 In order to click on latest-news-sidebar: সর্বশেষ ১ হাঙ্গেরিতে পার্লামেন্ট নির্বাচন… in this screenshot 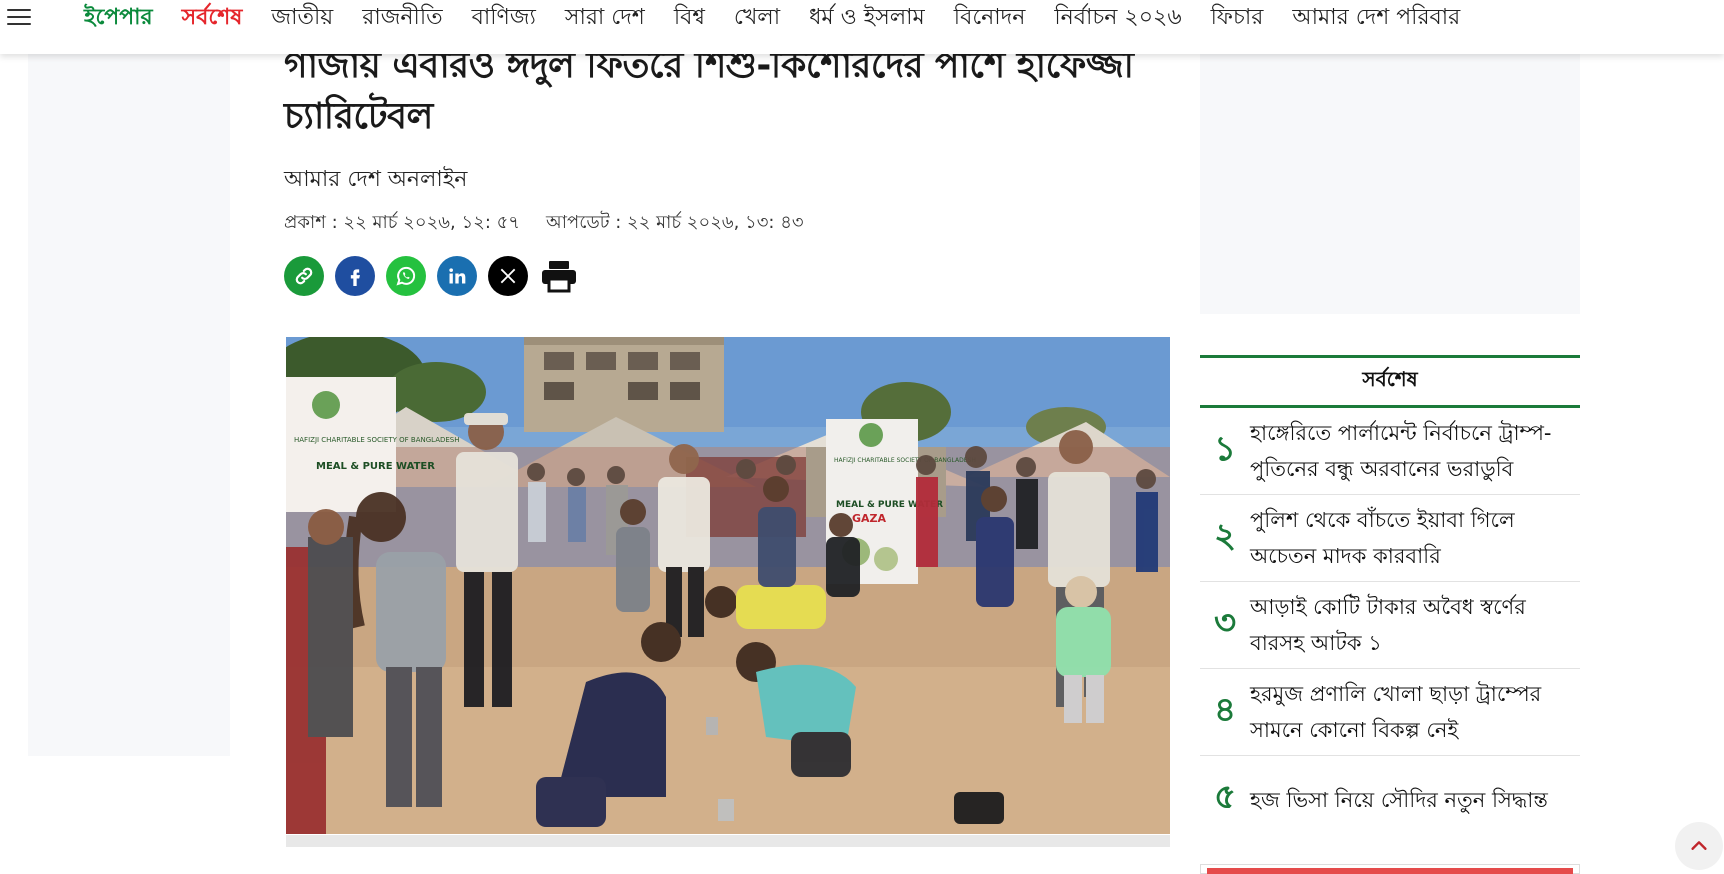, I will do `click(1390, 599)`.